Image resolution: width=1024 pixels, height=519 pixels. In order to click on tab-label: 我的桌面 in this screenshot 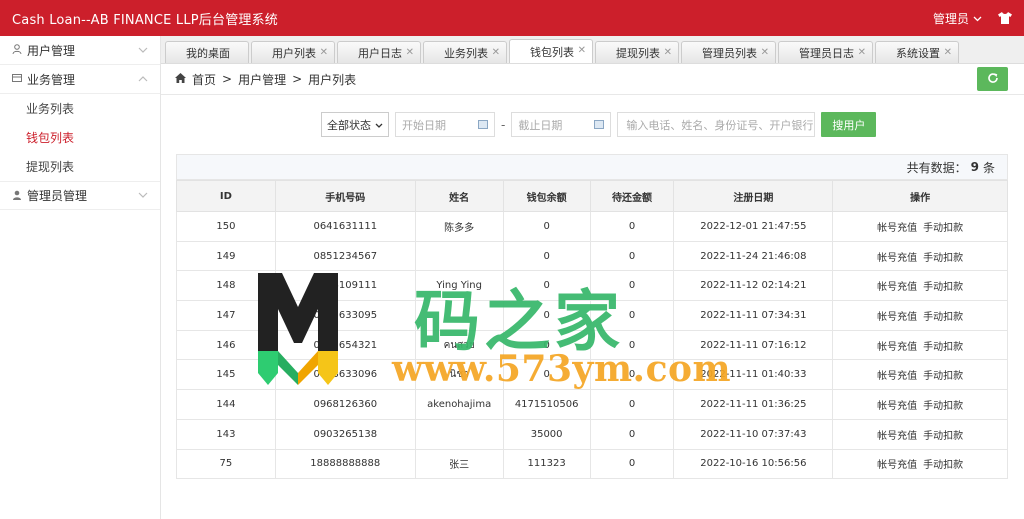, I will do `click(208, 53)`.